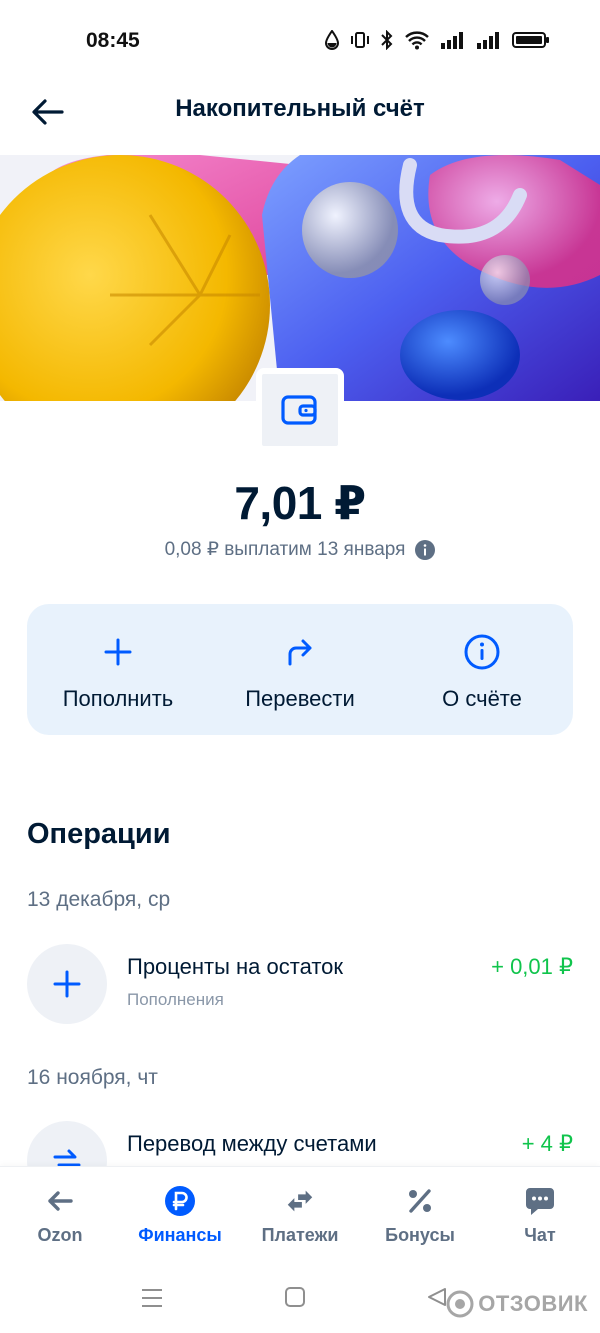  What do you see at coordinates (300, 652) in the screenshot?
I see `forward-arrow-icon` at bounding box center [300, 652].